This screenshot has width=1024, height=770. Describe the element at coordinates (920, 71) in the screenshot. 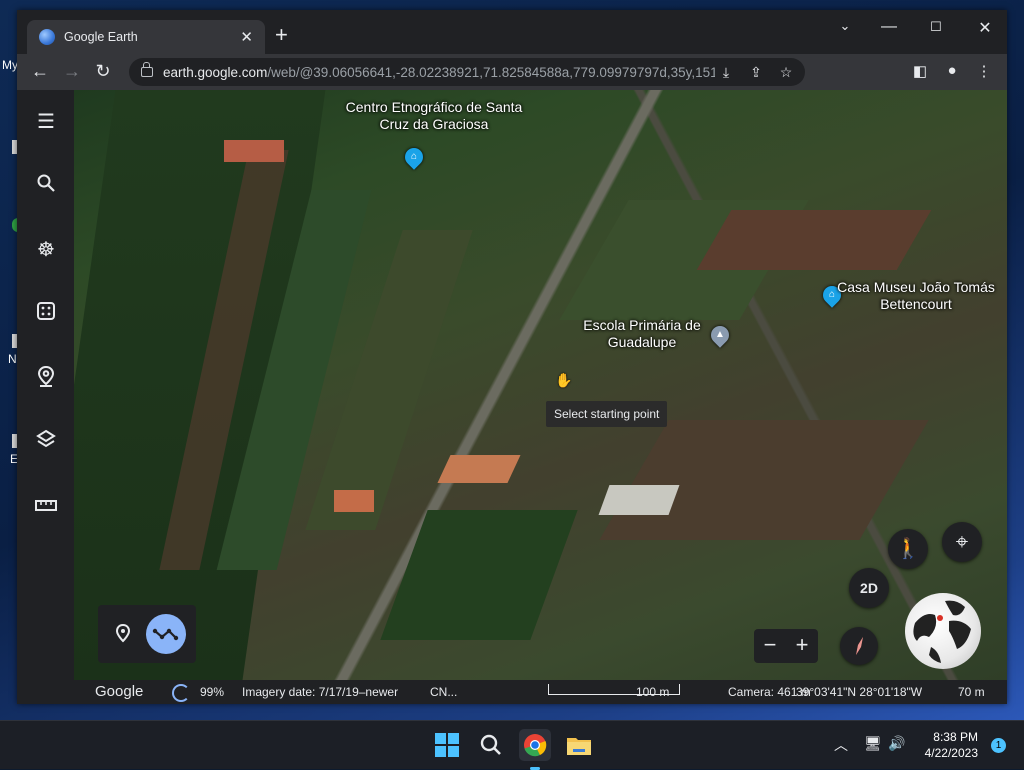

I see `side-panel-icon: ◧` at that location.